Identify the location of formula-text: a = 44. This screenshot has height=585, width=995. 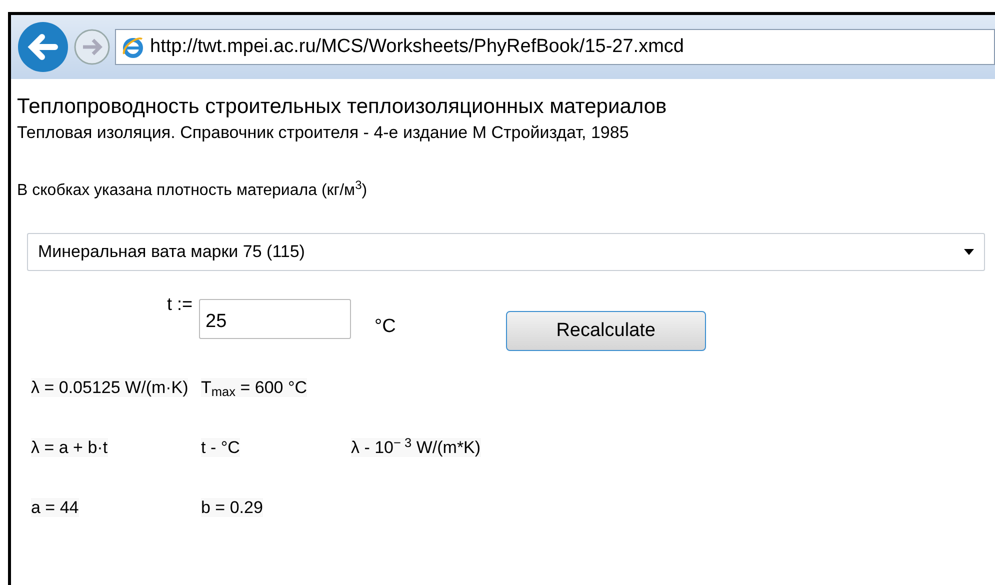
(55, 508).